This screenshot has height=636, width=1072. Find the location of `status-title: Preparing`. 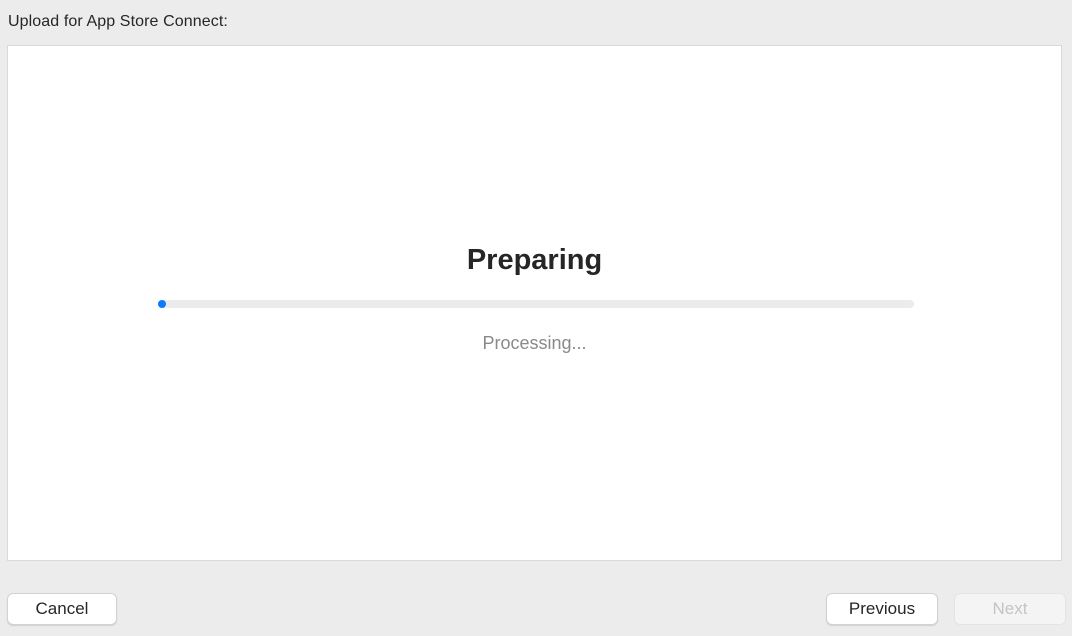

status-title: Preparing is located at coordinates (534, 260).